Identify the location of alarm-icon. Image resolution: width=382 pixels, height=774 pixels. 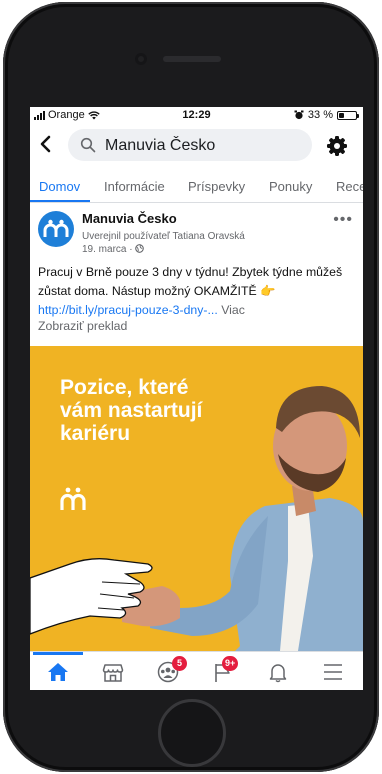
(299, 115).